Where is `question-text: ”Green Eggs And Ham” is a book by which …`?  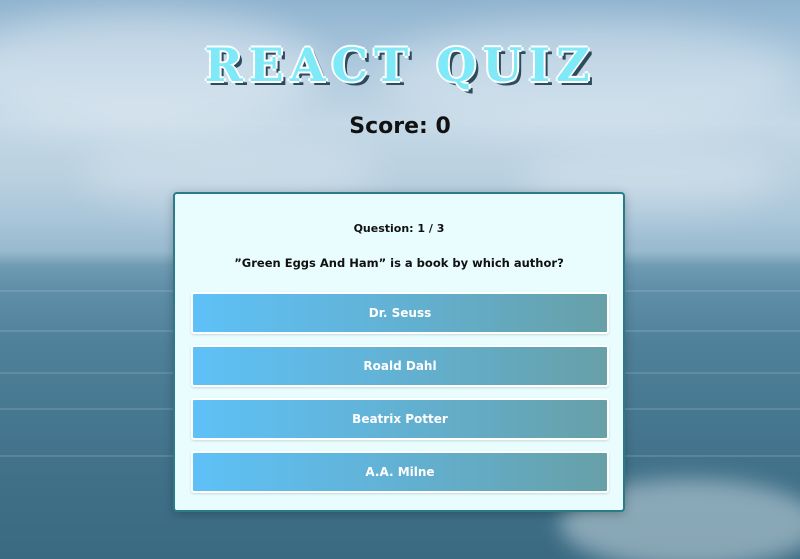
question-text: ”Green Eggs And Ham” is a book by which … is located at coordinates (399, 263).